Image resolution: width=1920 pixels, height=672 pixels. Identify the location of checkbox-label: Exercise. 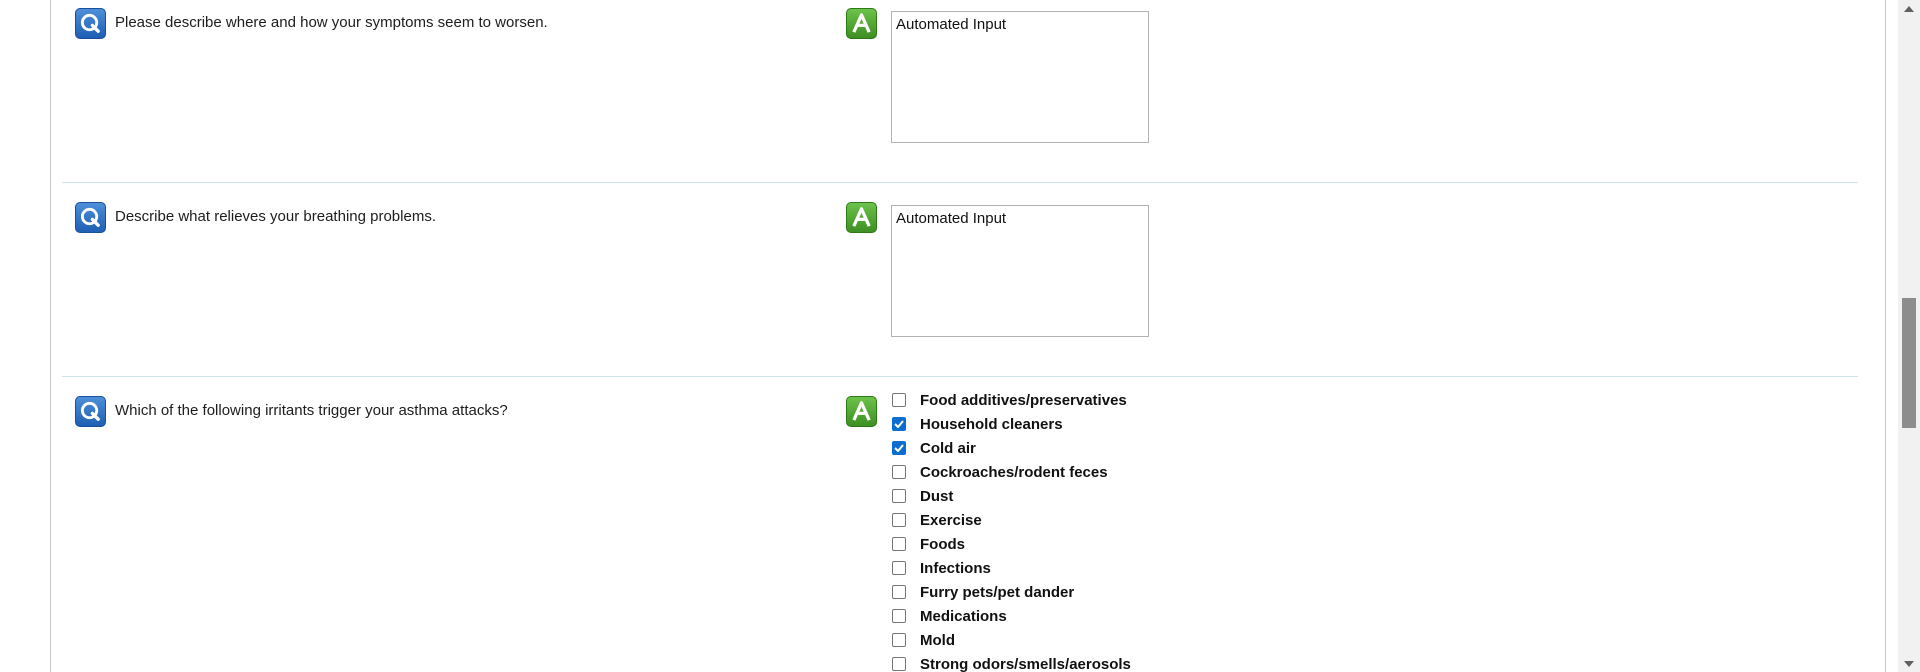
(951, 520).